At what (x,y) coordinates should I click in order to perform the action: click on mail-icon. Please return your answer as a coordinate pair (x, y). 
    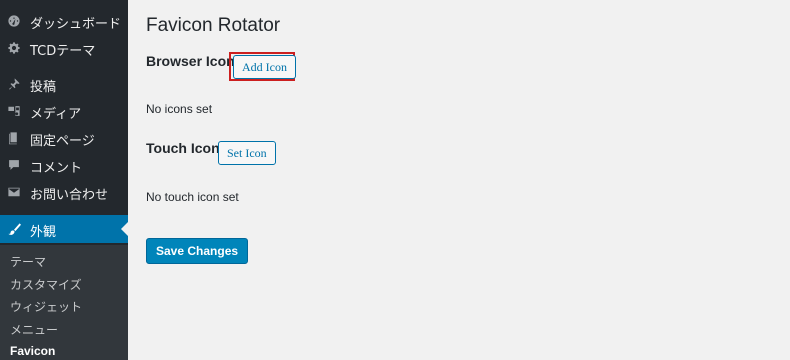
    Looking at the image, I should click on (14, 192).